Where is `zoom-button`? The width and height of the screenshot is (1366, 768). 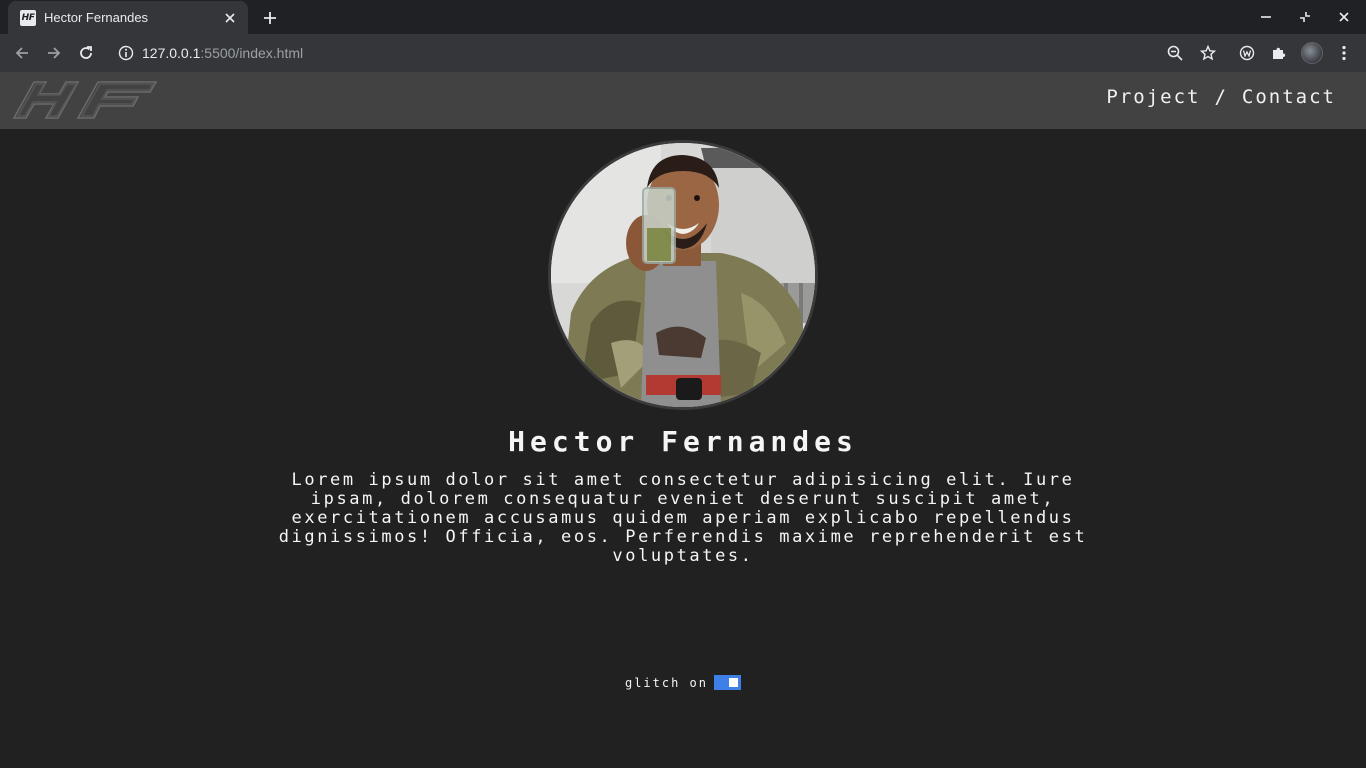 zoom-button is located at coordinates (1175, 53).